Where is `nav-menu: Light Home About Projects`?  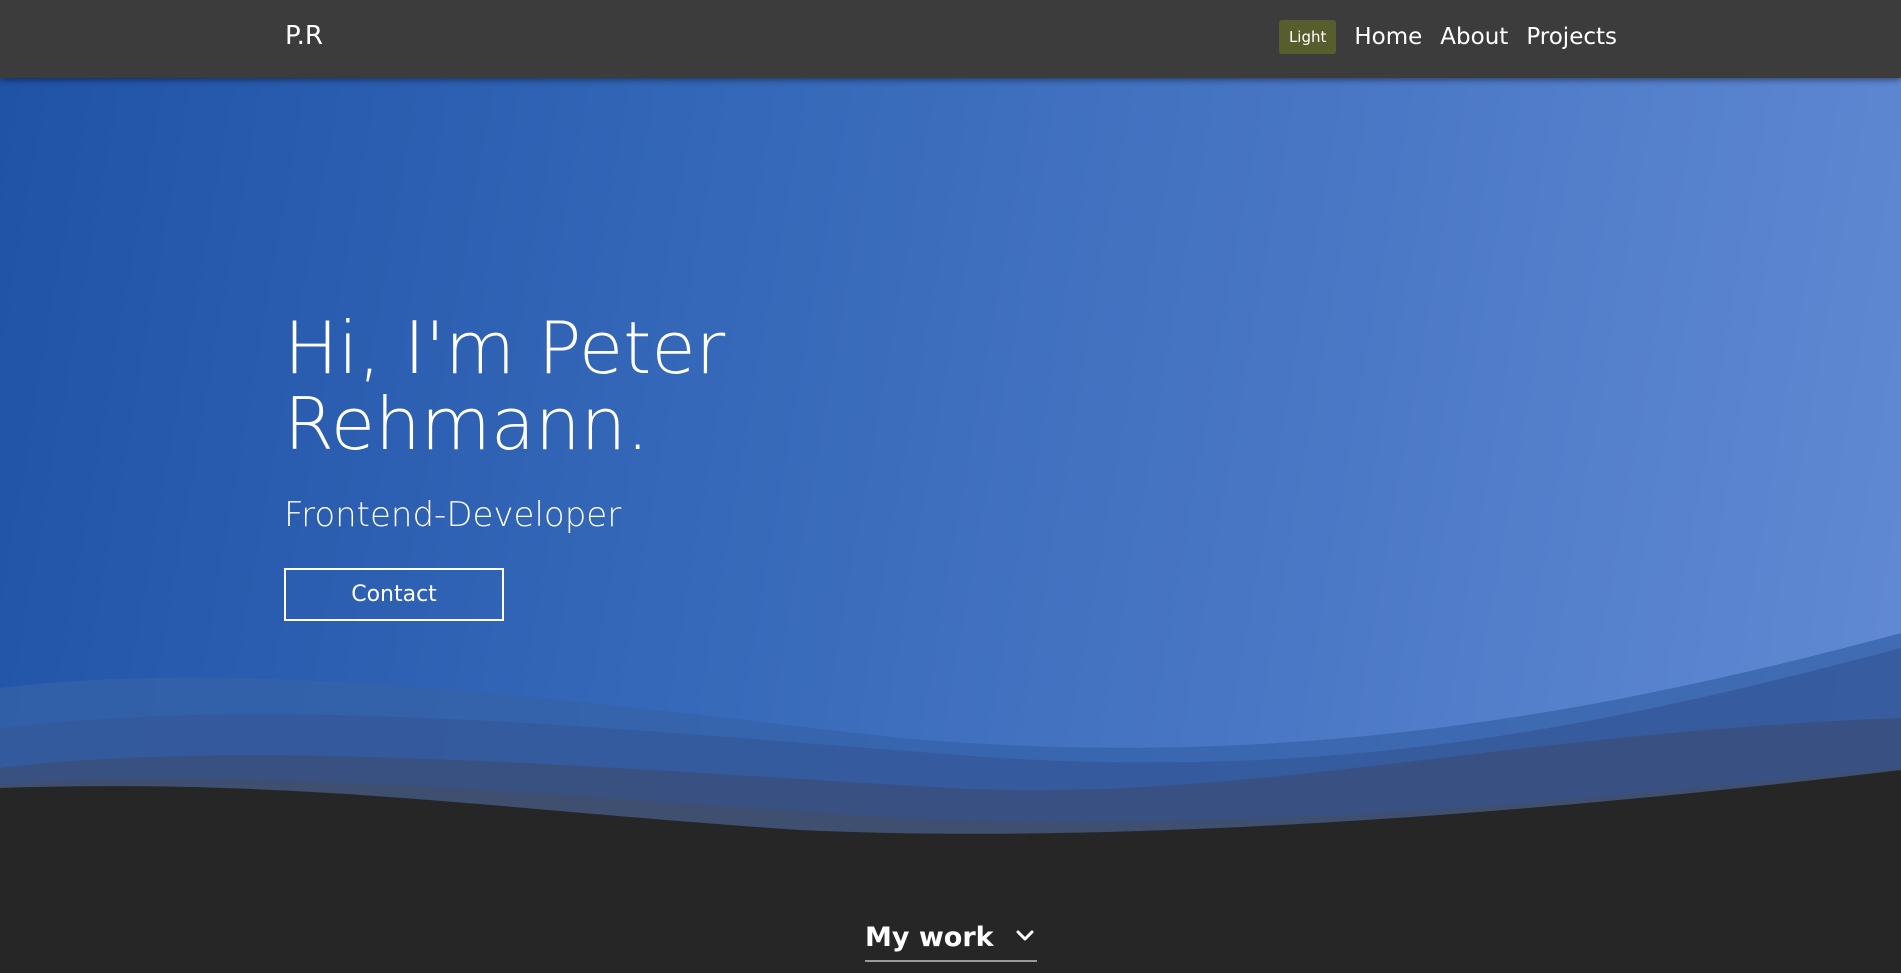 nav-menu: Light Home About Projects is located at coordinates (1447, 37).